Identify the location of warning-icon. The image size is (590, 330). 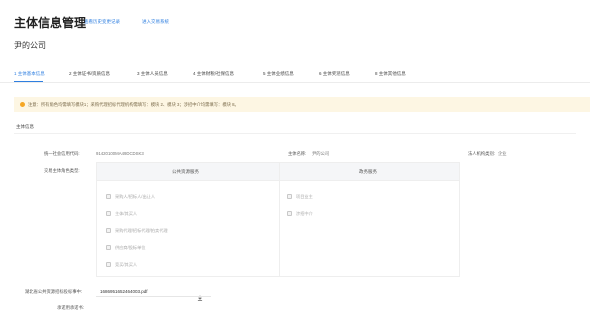
(22, 104).